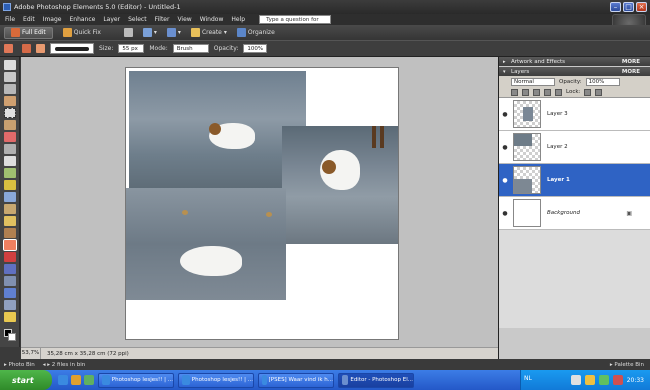 This screenshot has height=390, width=650. I want to click on layer-row-layer-3: ● Layer 3, so click(574, 114).